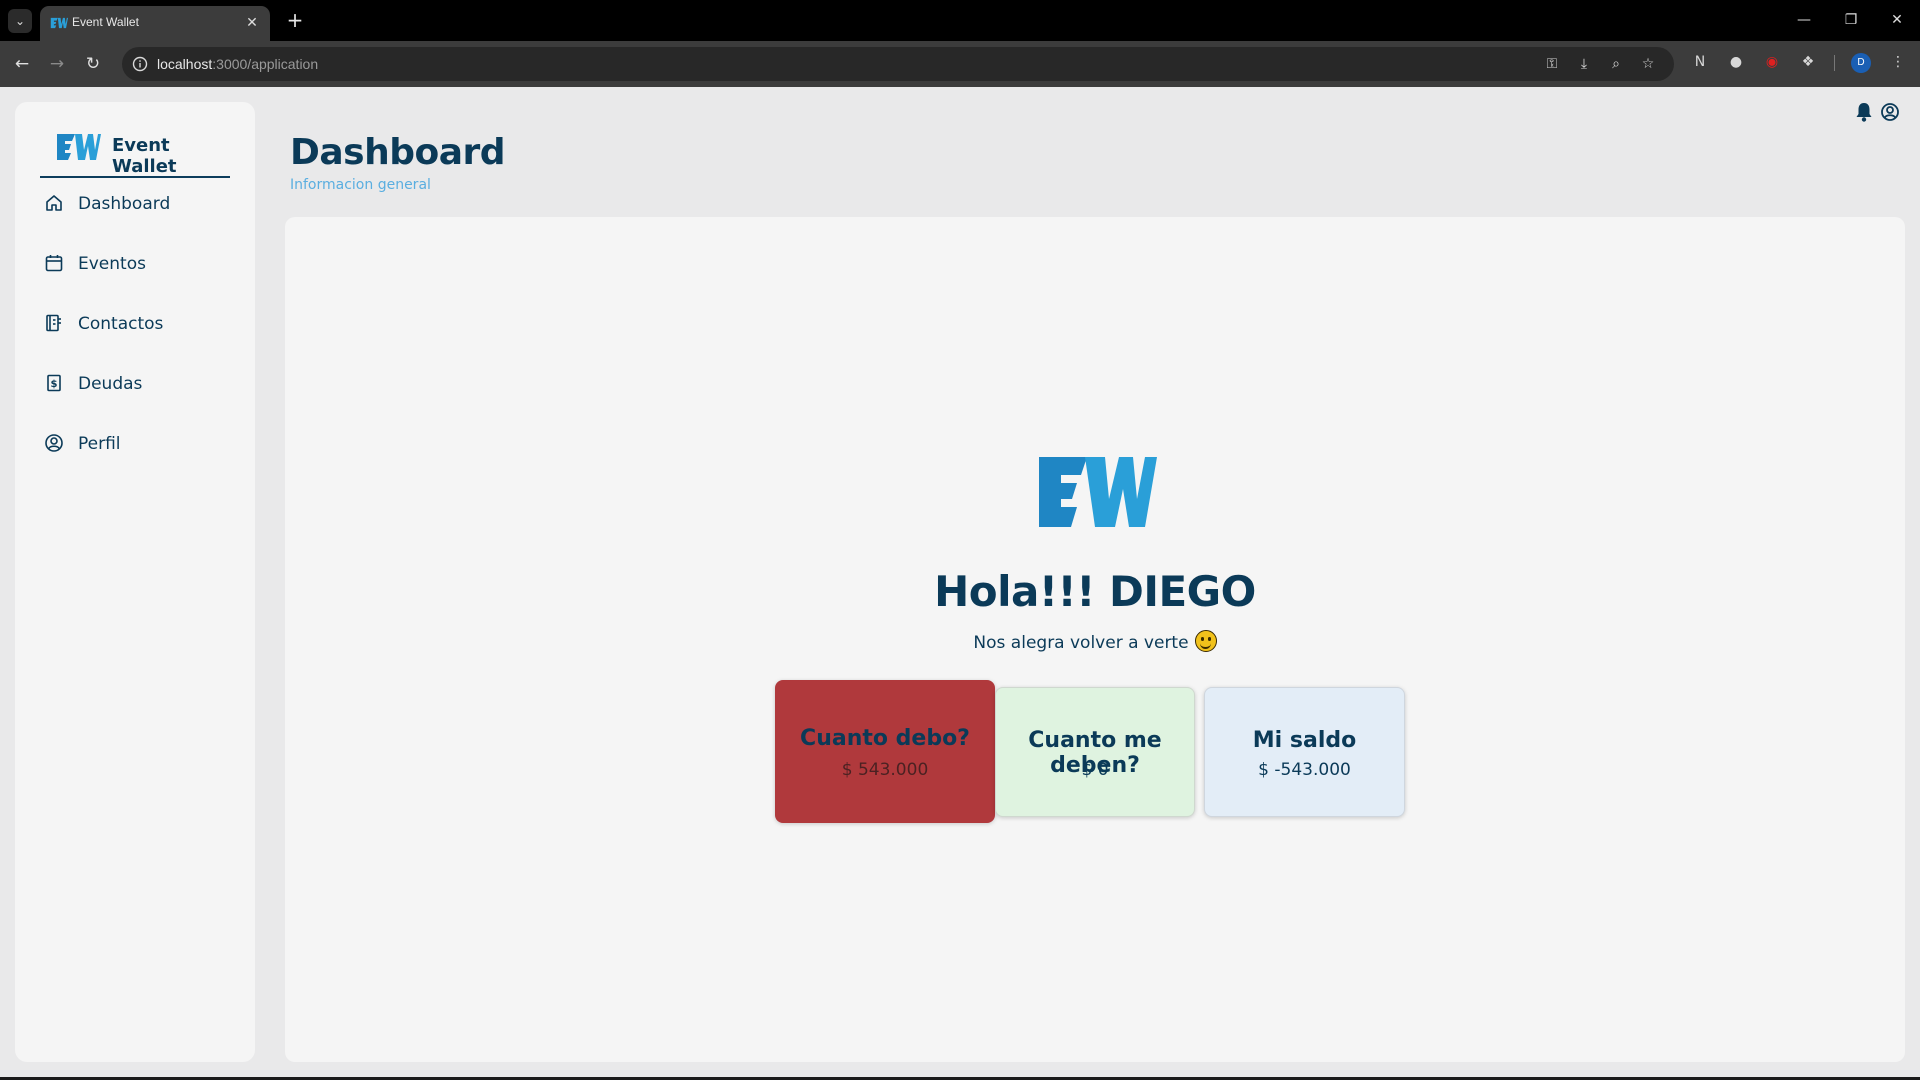  I want to click on toolbar-separator, so click(1834, 63).